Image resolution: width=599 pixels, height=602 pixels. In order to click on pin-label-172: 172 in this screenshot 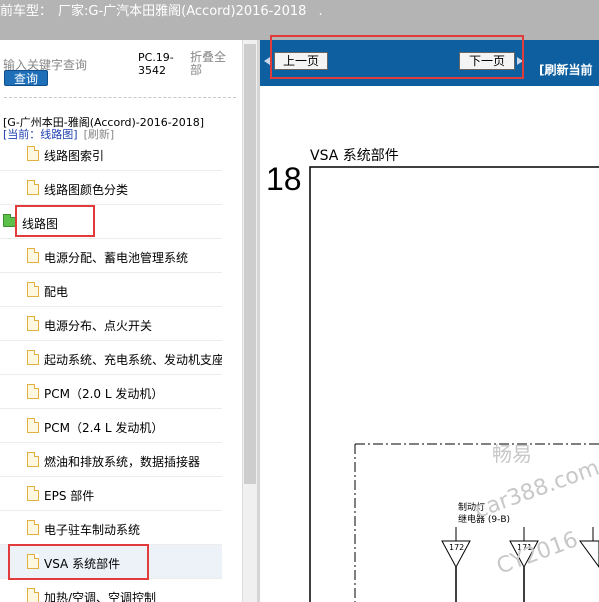, I will do `click(456, 547)`.